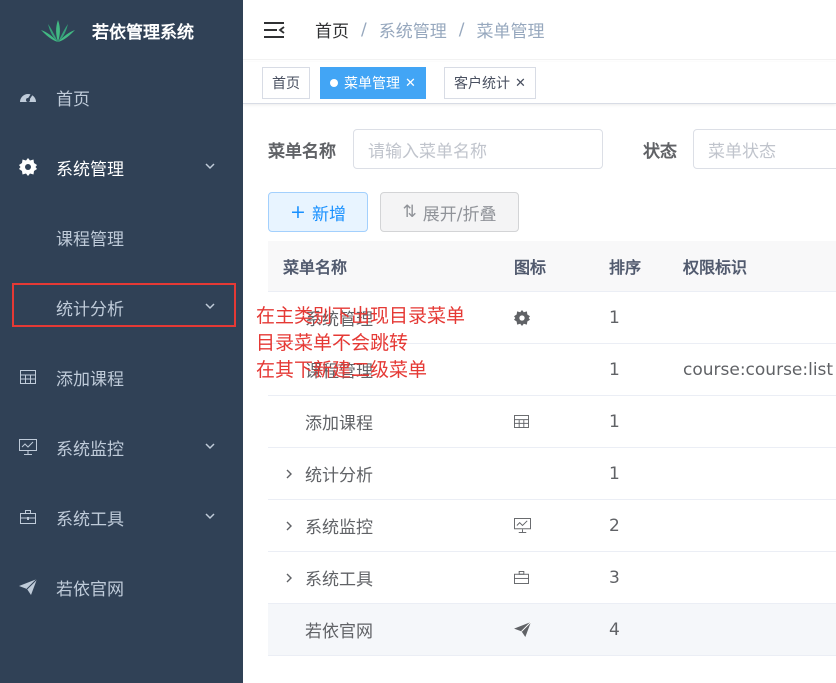 This screenshot has width=836, height=683. I want to click on breadcrumb-item: 首页, so click(332, 29).